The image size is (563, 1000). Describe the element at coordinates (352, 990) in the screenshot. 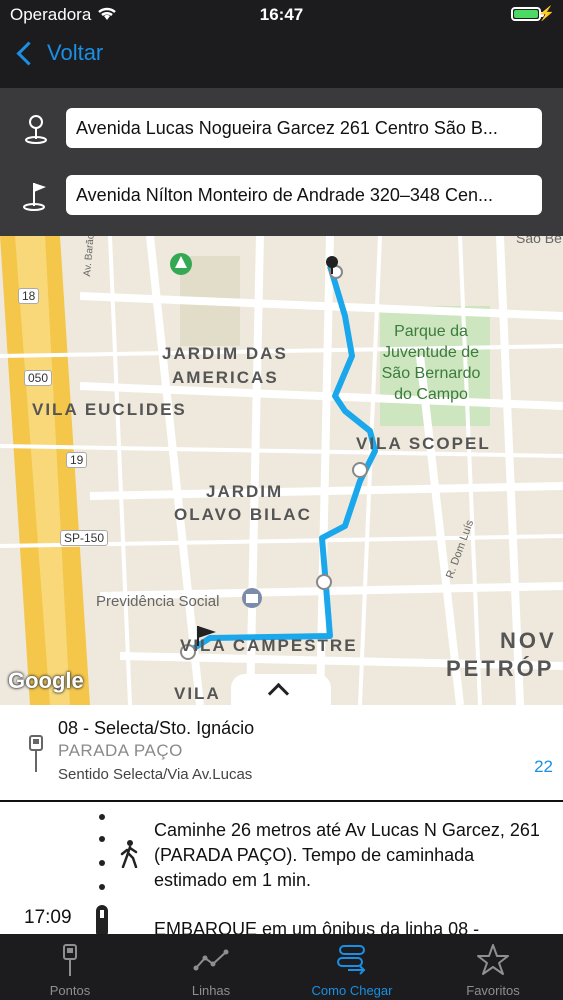

I see `tab-label: Como Chegar` at that location.